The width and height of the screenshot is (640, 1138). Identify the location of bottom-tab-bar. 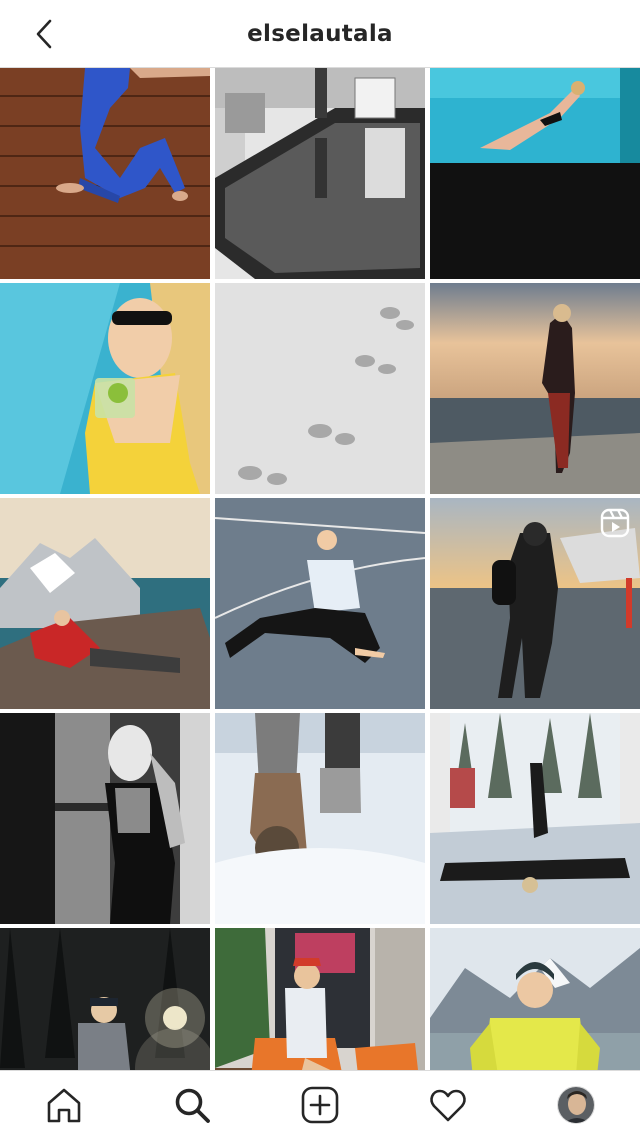
(320, 1104).